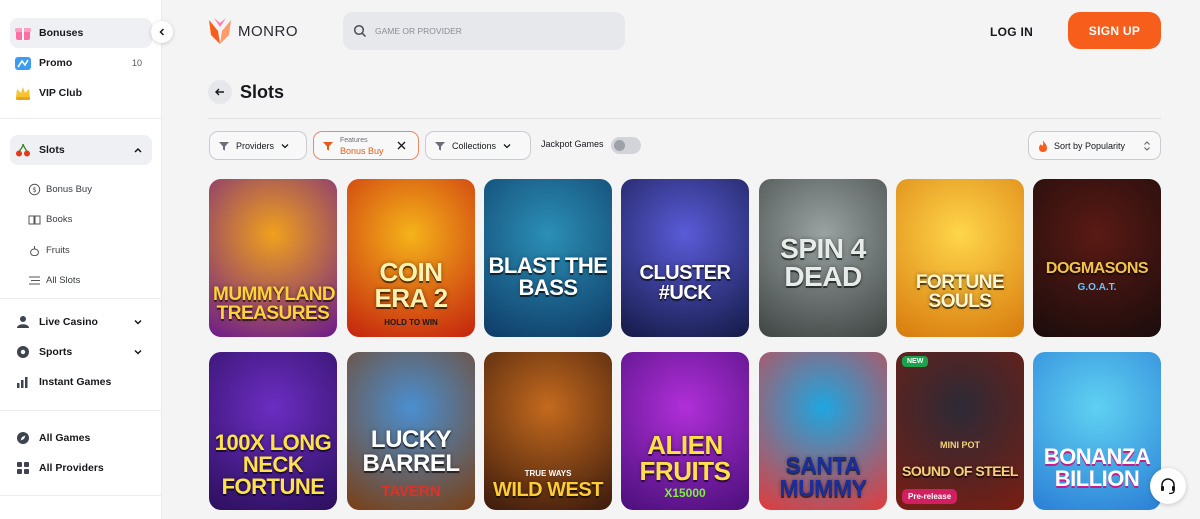 Image resolution: width=1200 pixels, height=519 pixels. I want to click on providers-filter-label: Providers, so click(255, 145).